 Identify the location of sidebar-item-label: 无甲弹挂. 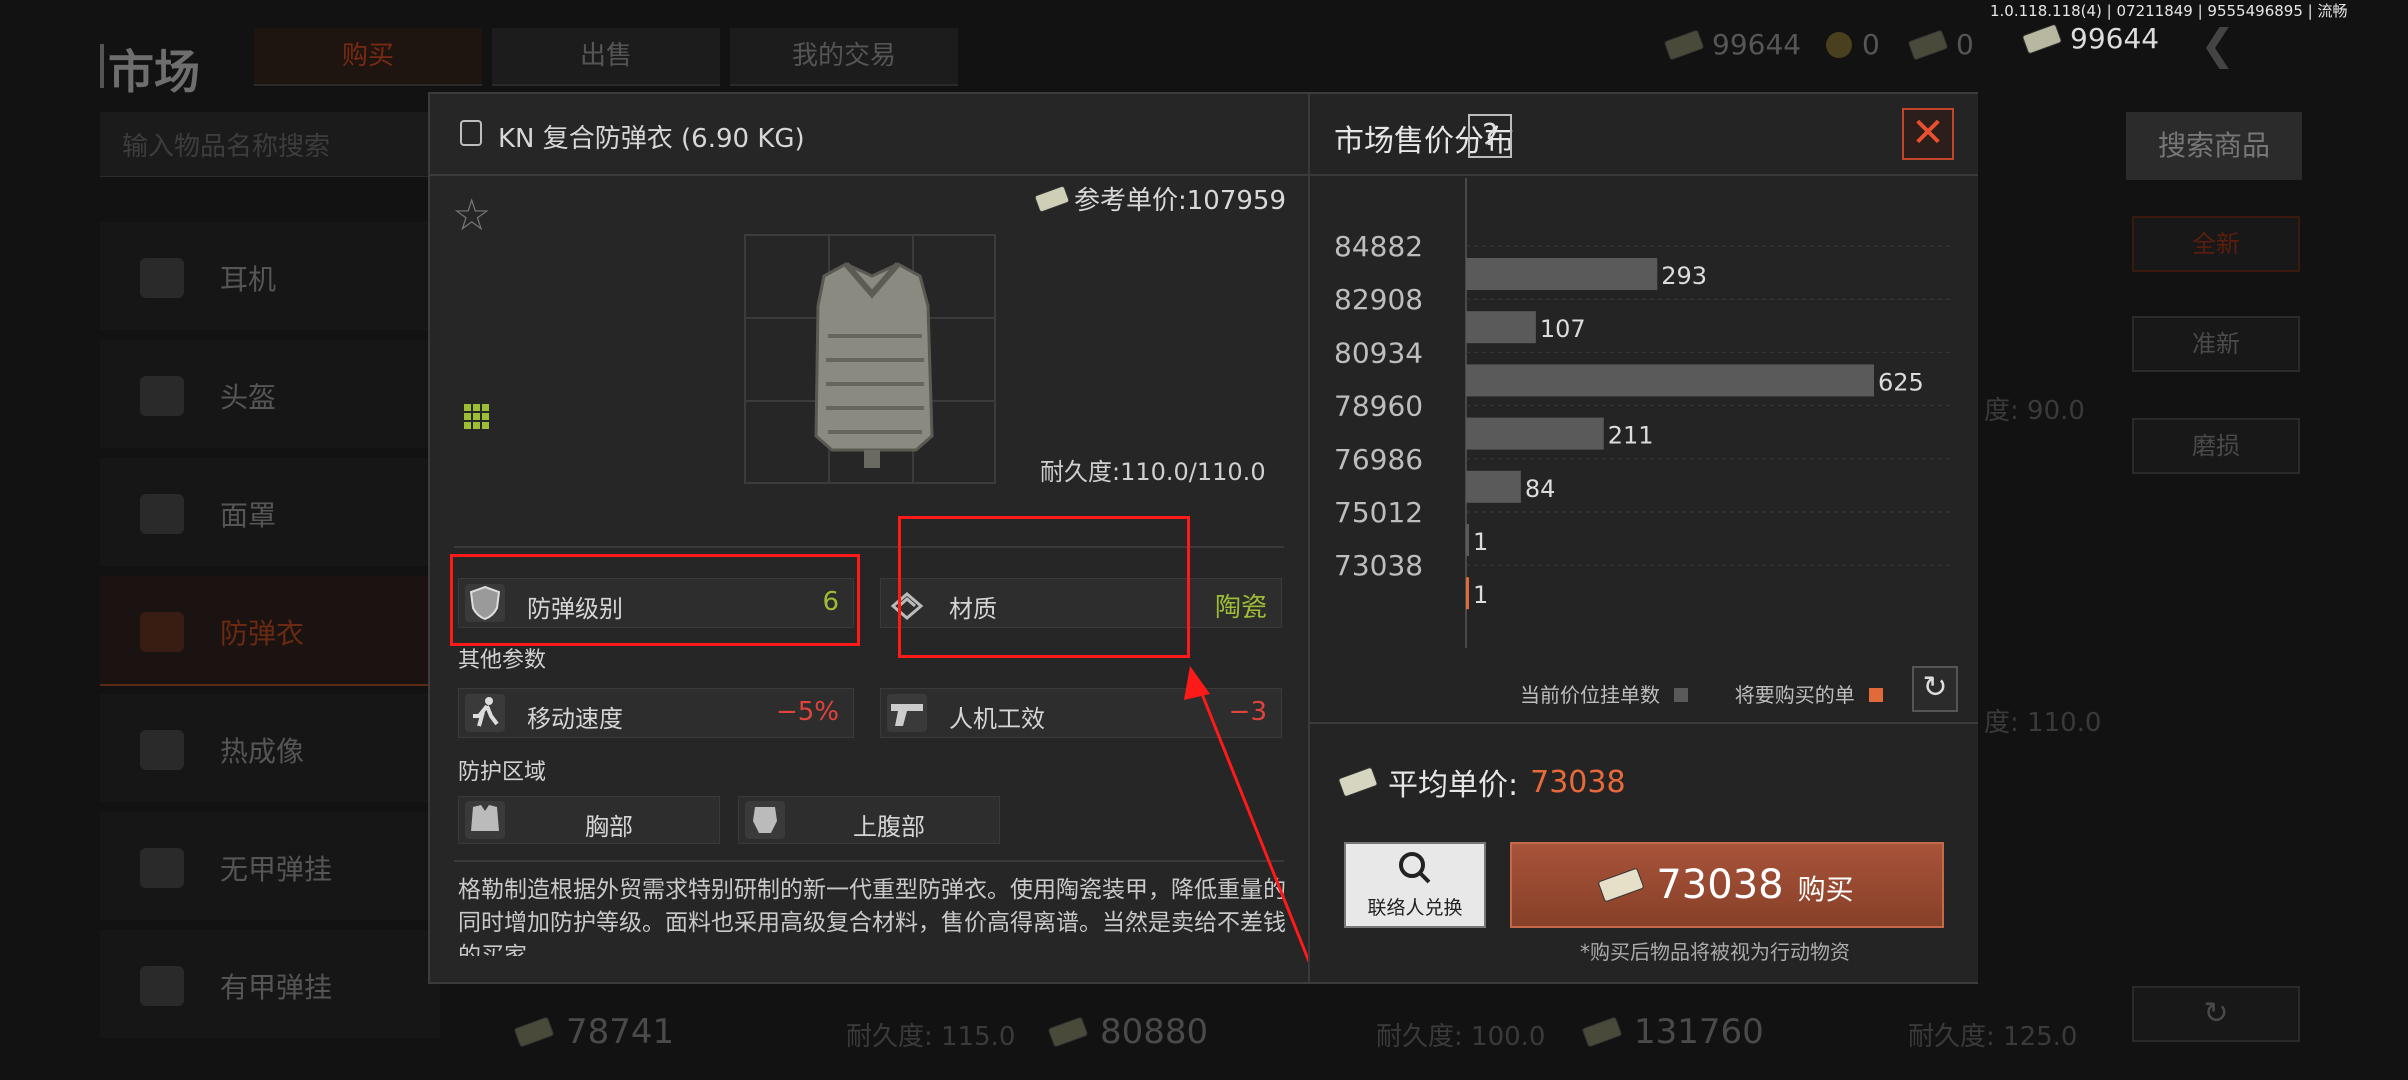
(276, 869).